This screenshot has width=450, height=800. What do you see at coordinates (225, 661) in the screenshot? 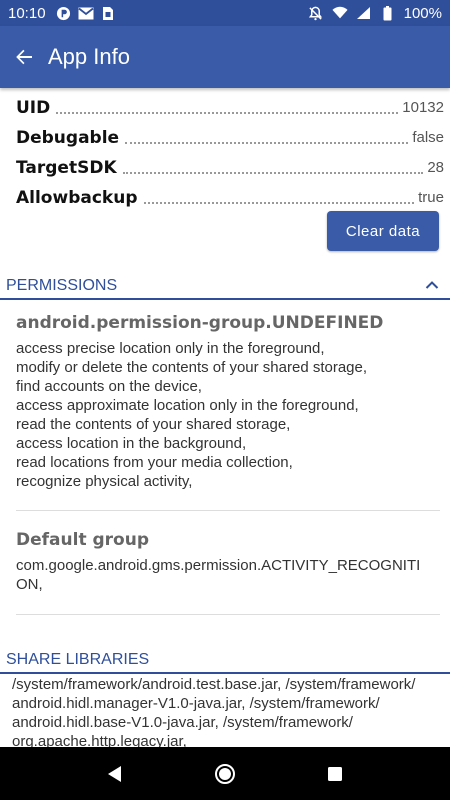
I see `share-libraries-header: SHARE LIBRARIES` at bounding box center [225, 661].